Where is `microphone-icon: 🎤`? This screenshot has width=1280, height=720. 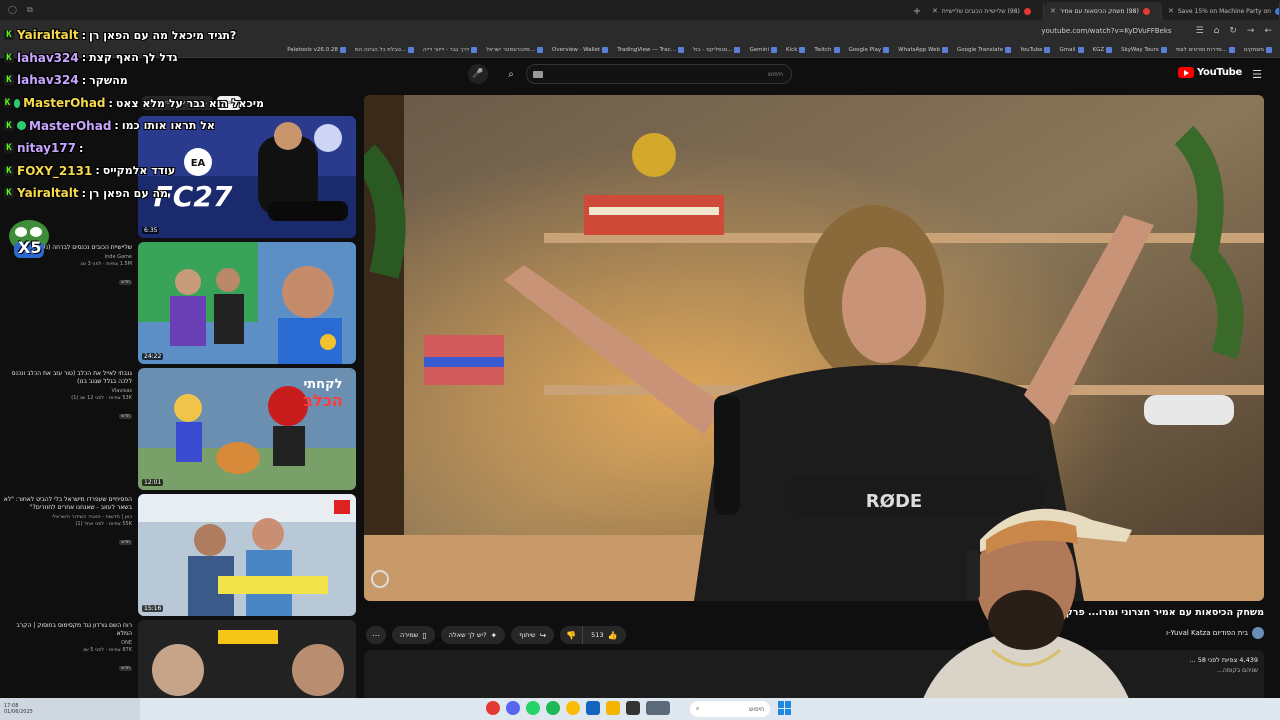 microphone-icon: 🎤 is located at coordinates (478, 74).